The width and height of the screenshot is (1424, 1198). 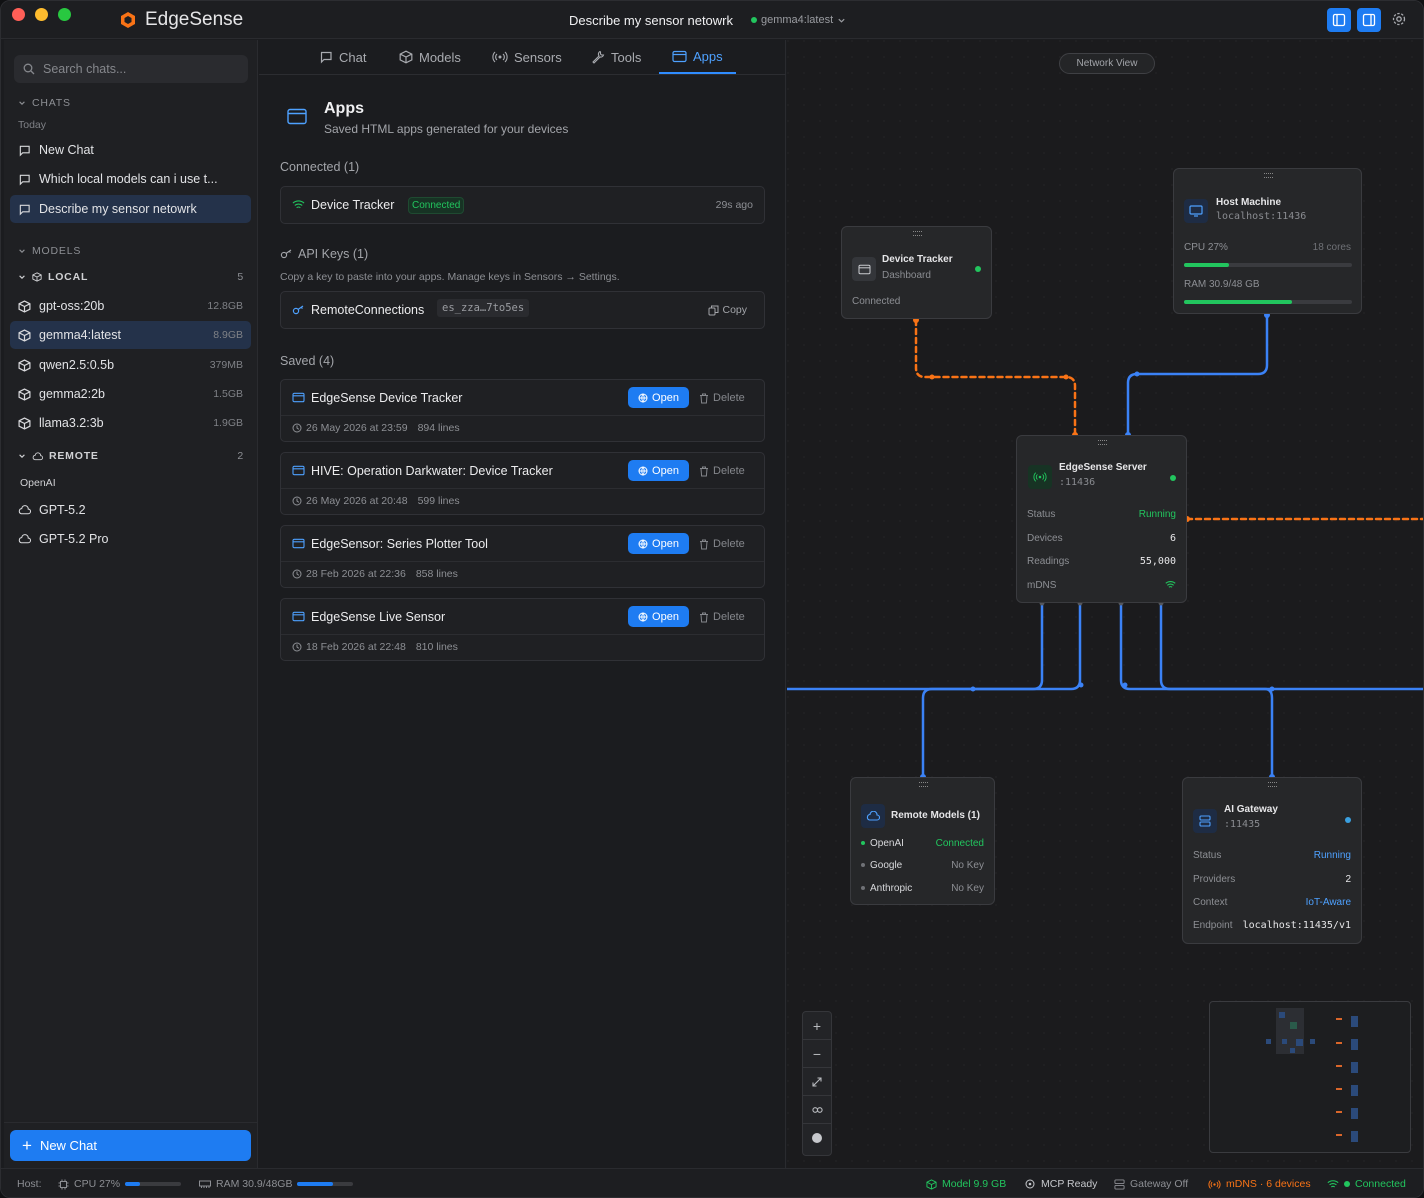 What do you see at coordinates (131, 277) in the screenshot?
I see `local-group-header: LOCAL 5` at bounding box center [131, 277].